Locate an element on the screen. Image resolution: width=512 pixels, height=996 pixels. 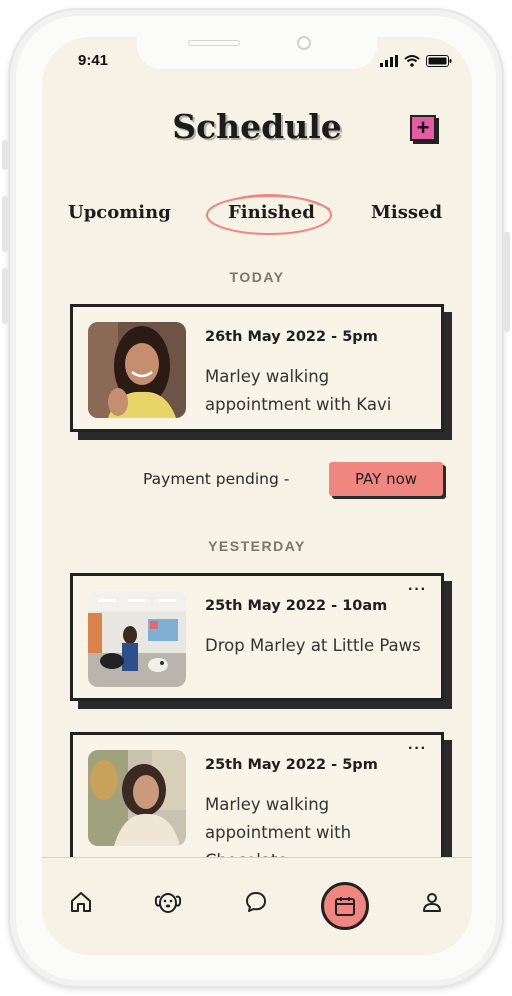
page-title: Schedule is located at coordinates (257, 126).